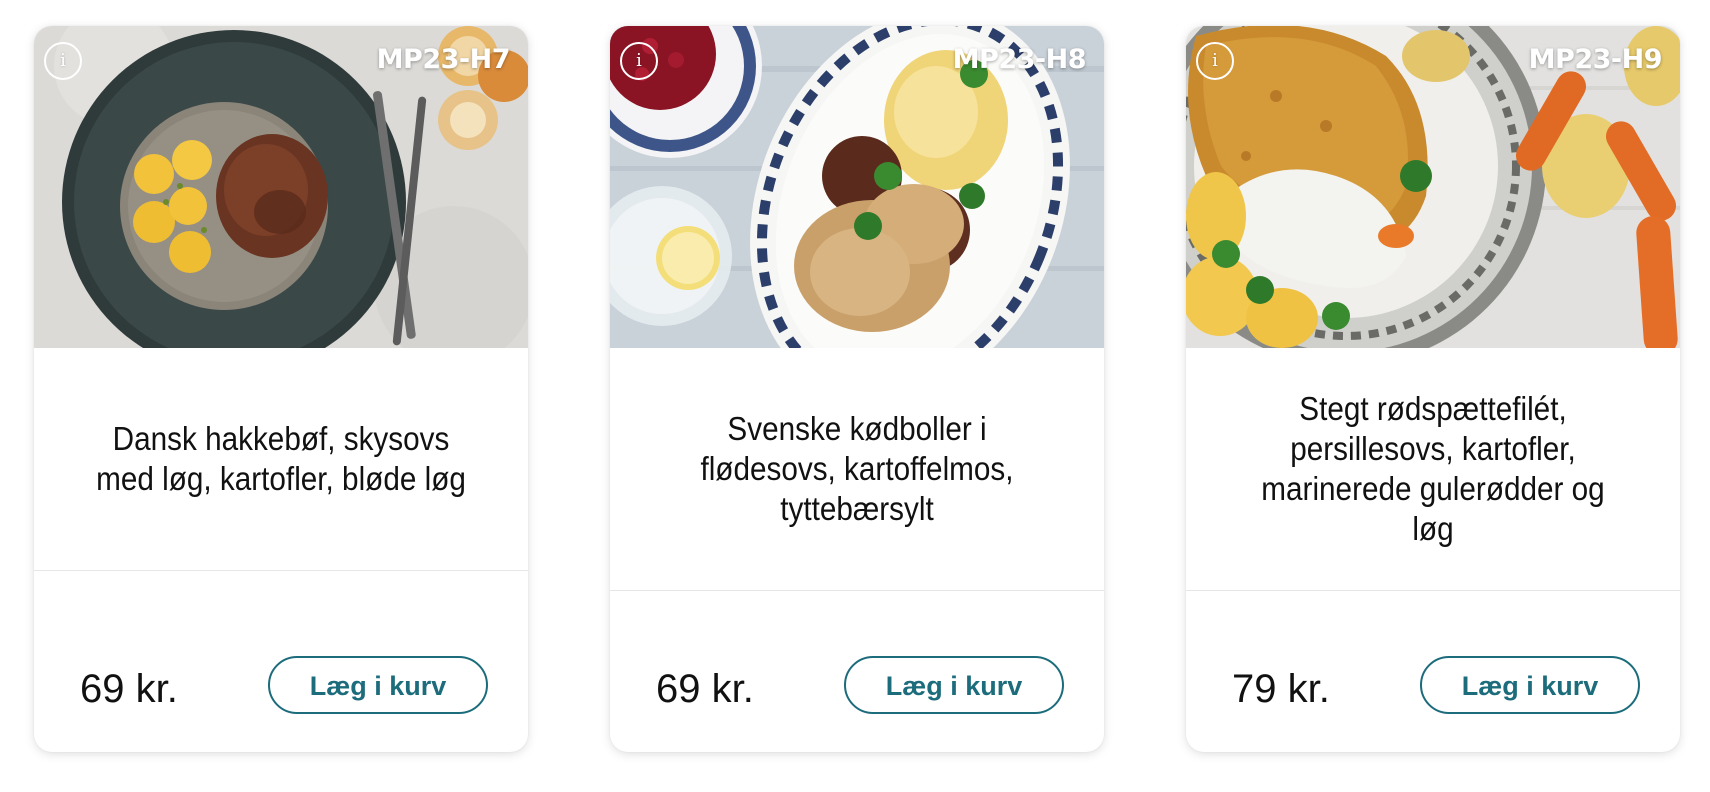  I want to click on product-image: i MP23-H9, so click(1433, 187).